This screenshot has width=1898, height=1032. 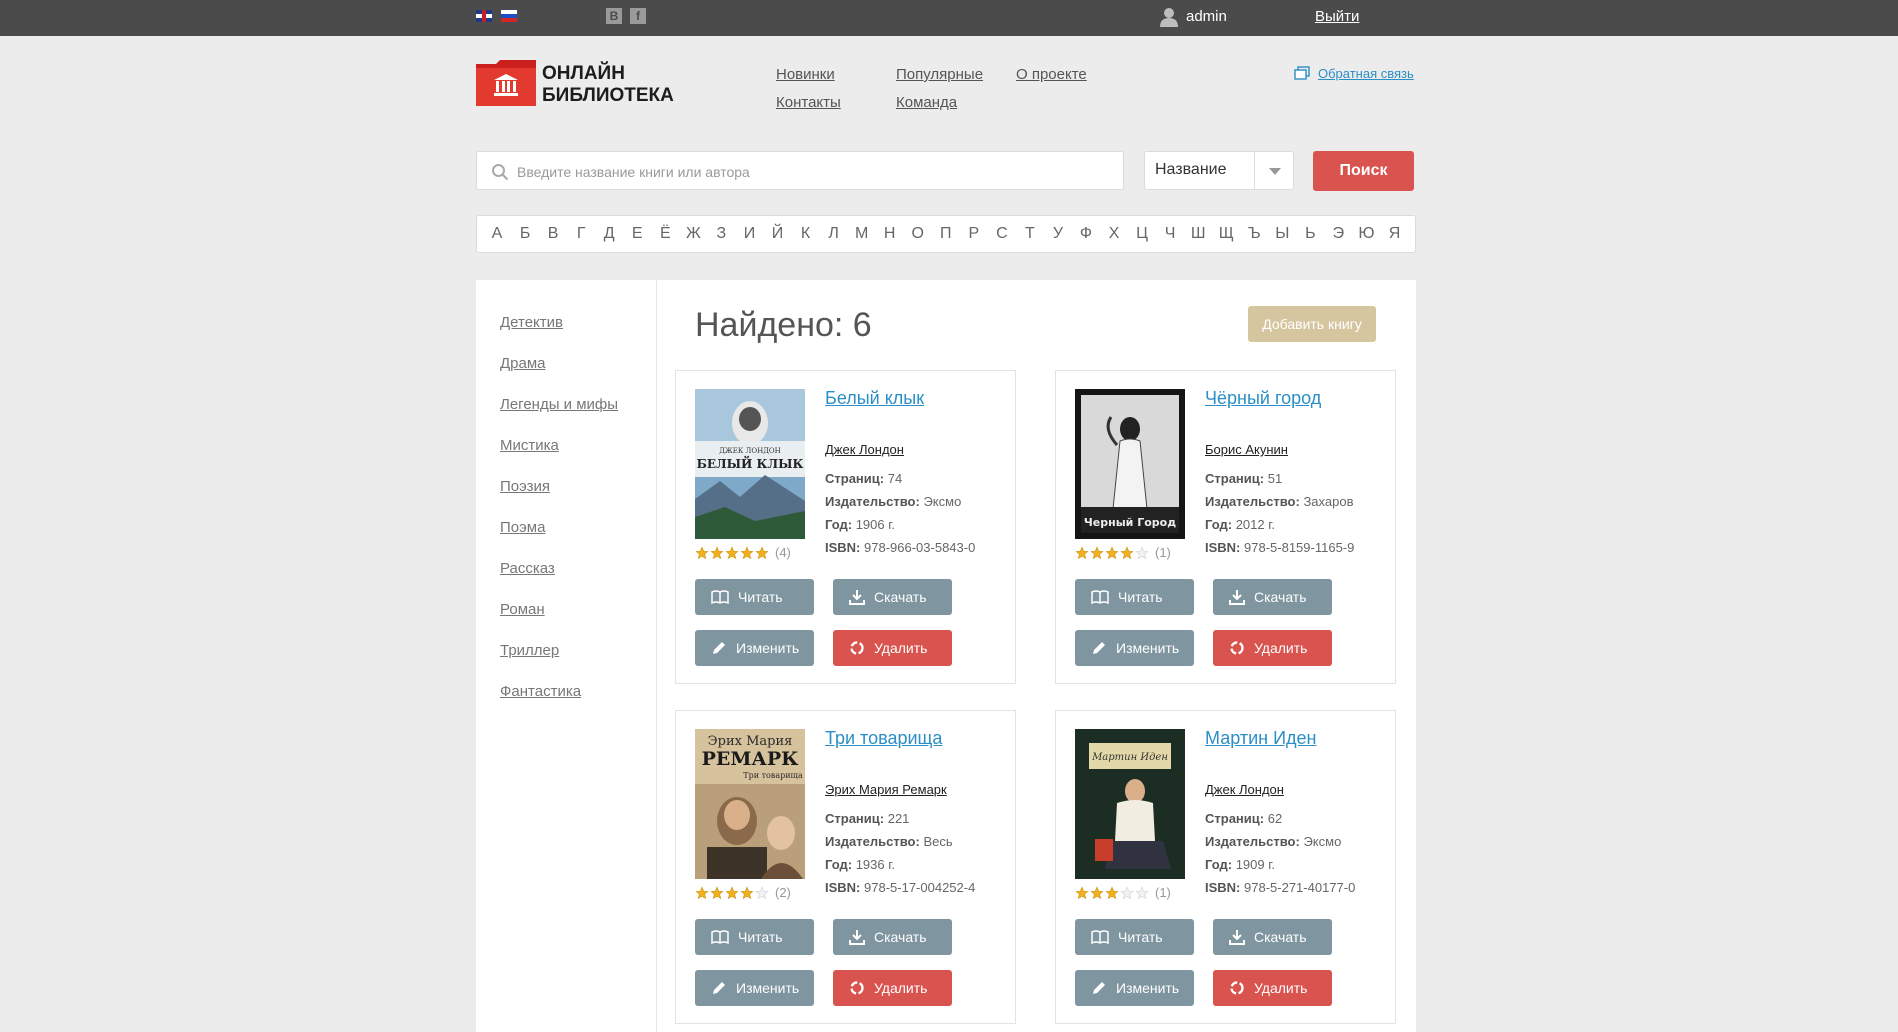 I want to click on alphabet-letter: Ы, so click(x=1282, y=234).